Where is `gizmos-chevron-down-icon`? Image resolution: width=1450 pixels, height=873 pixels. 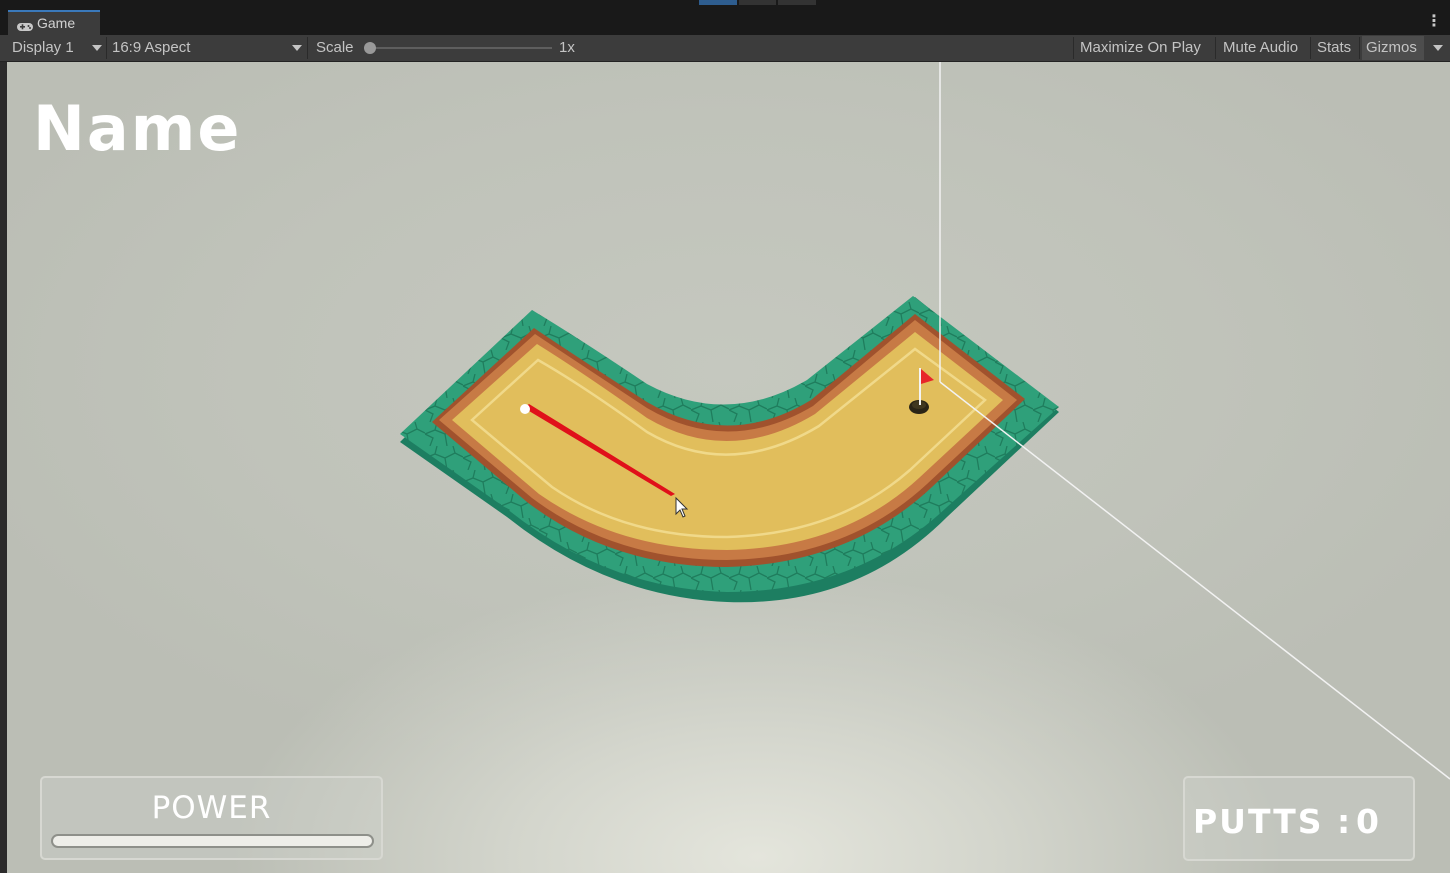
gizmos-chevron-down-icon is located at coordinates (1438, 48).